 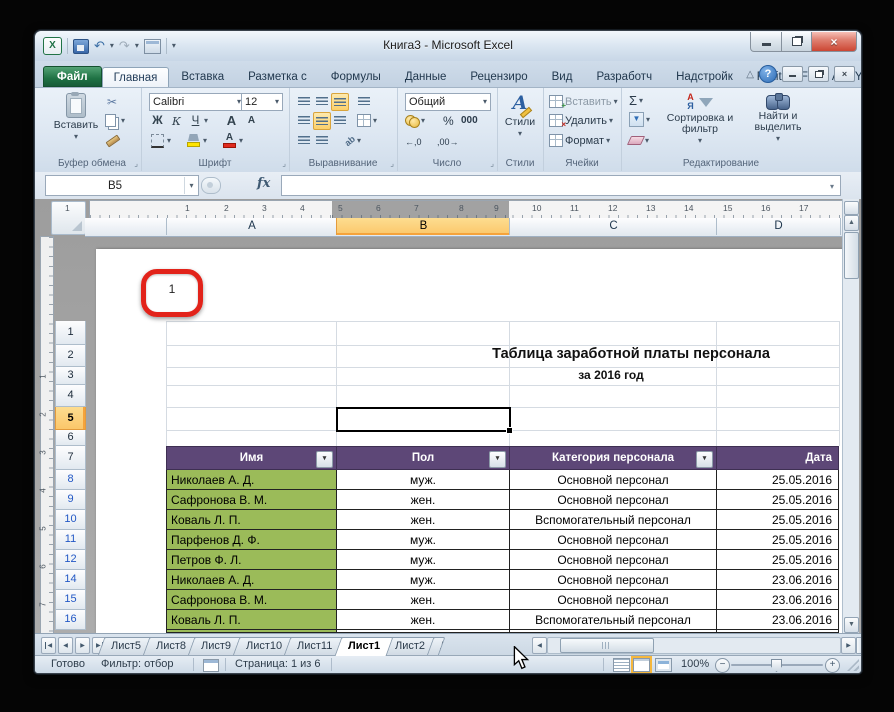 What do you see at coordinates (858, 645) in the screenshot?
I see `tab-split-handle` at bounding box center [858, 645].